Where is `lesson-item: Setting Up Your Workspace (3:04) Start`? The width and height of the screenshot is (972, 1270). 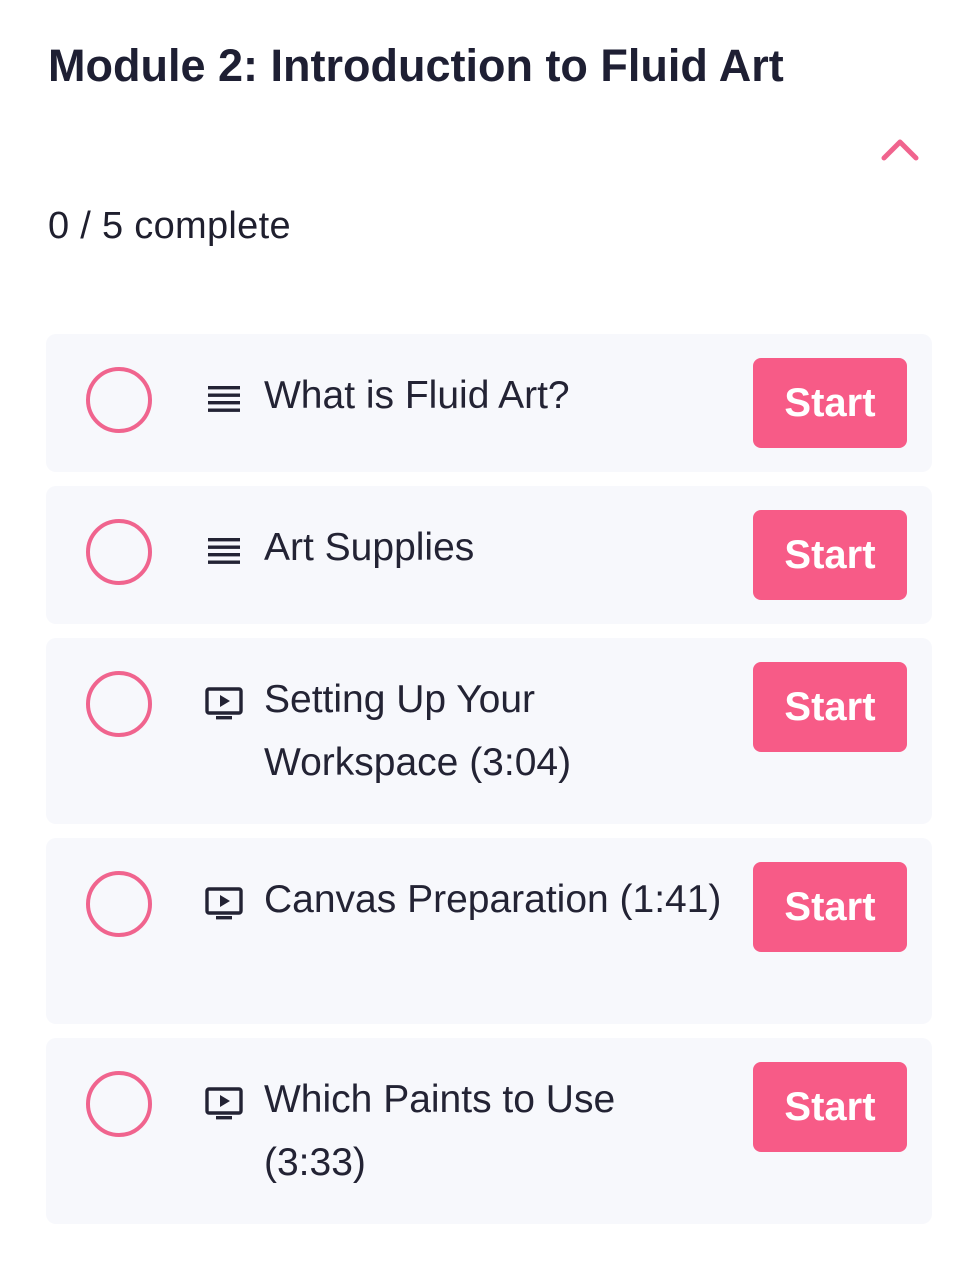
lesson-item: Setting Up Your Workspace (3:04) Start is located at coordinates (489, 731).